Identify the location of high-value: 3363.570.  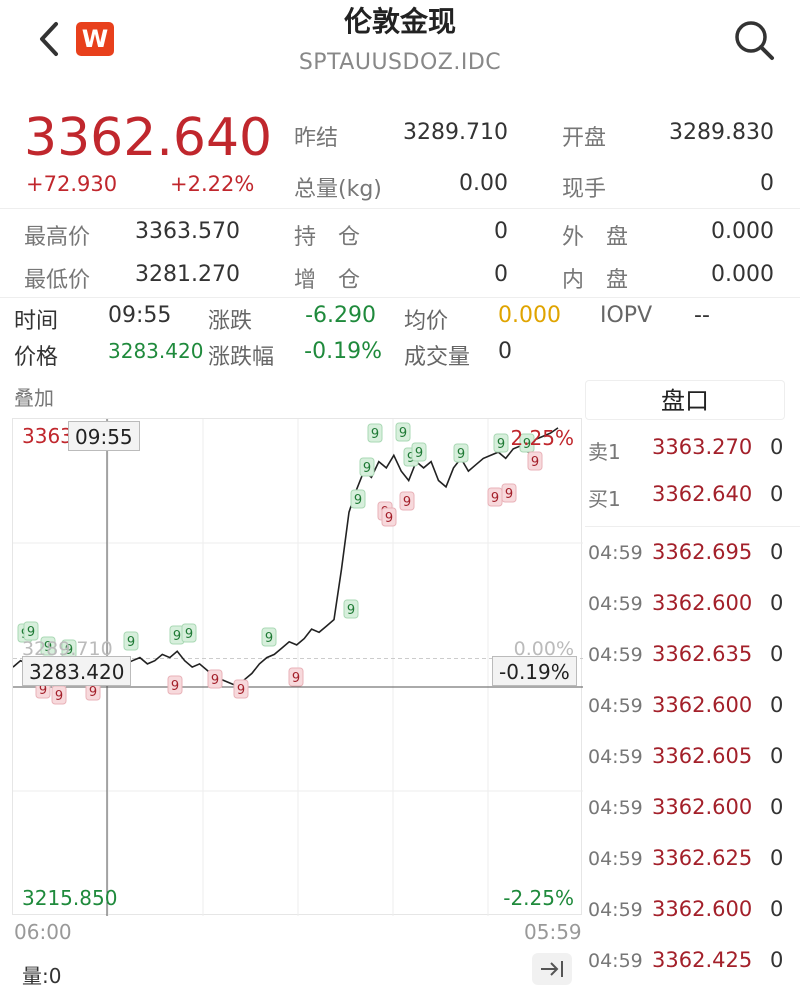
(187, 231).